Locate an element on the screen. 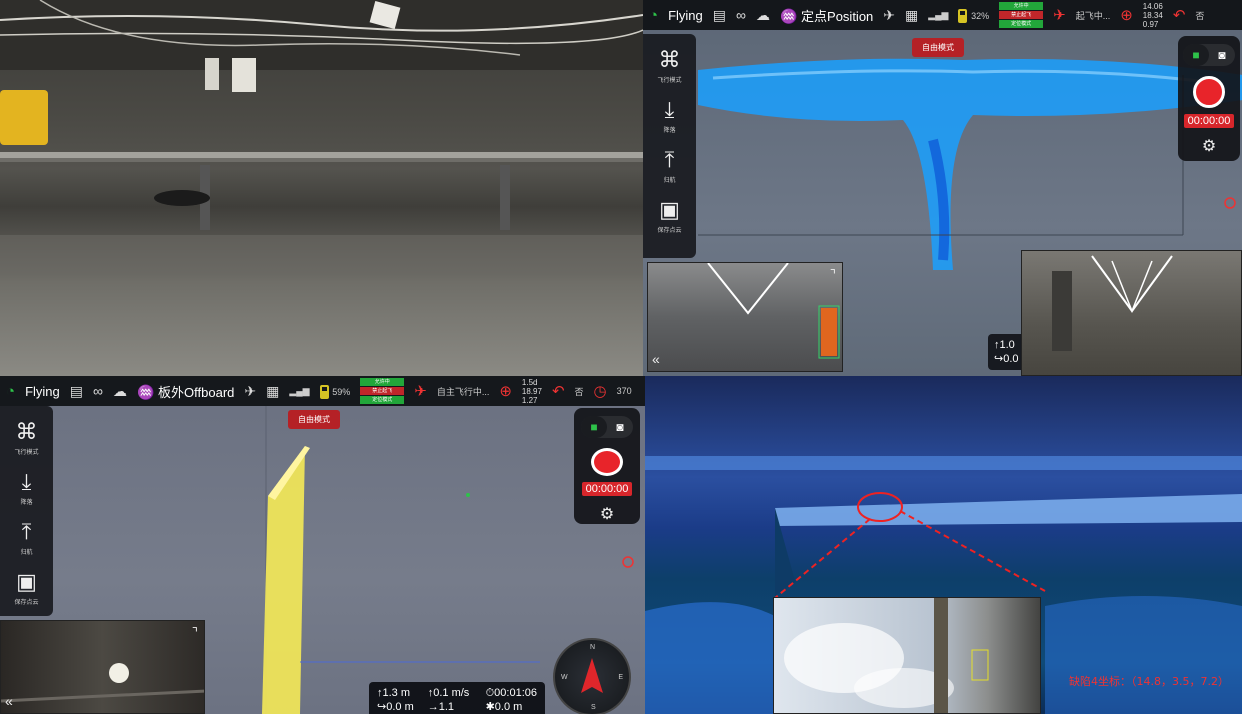  heading-arrow-icon is located at coordinates (592, 675).